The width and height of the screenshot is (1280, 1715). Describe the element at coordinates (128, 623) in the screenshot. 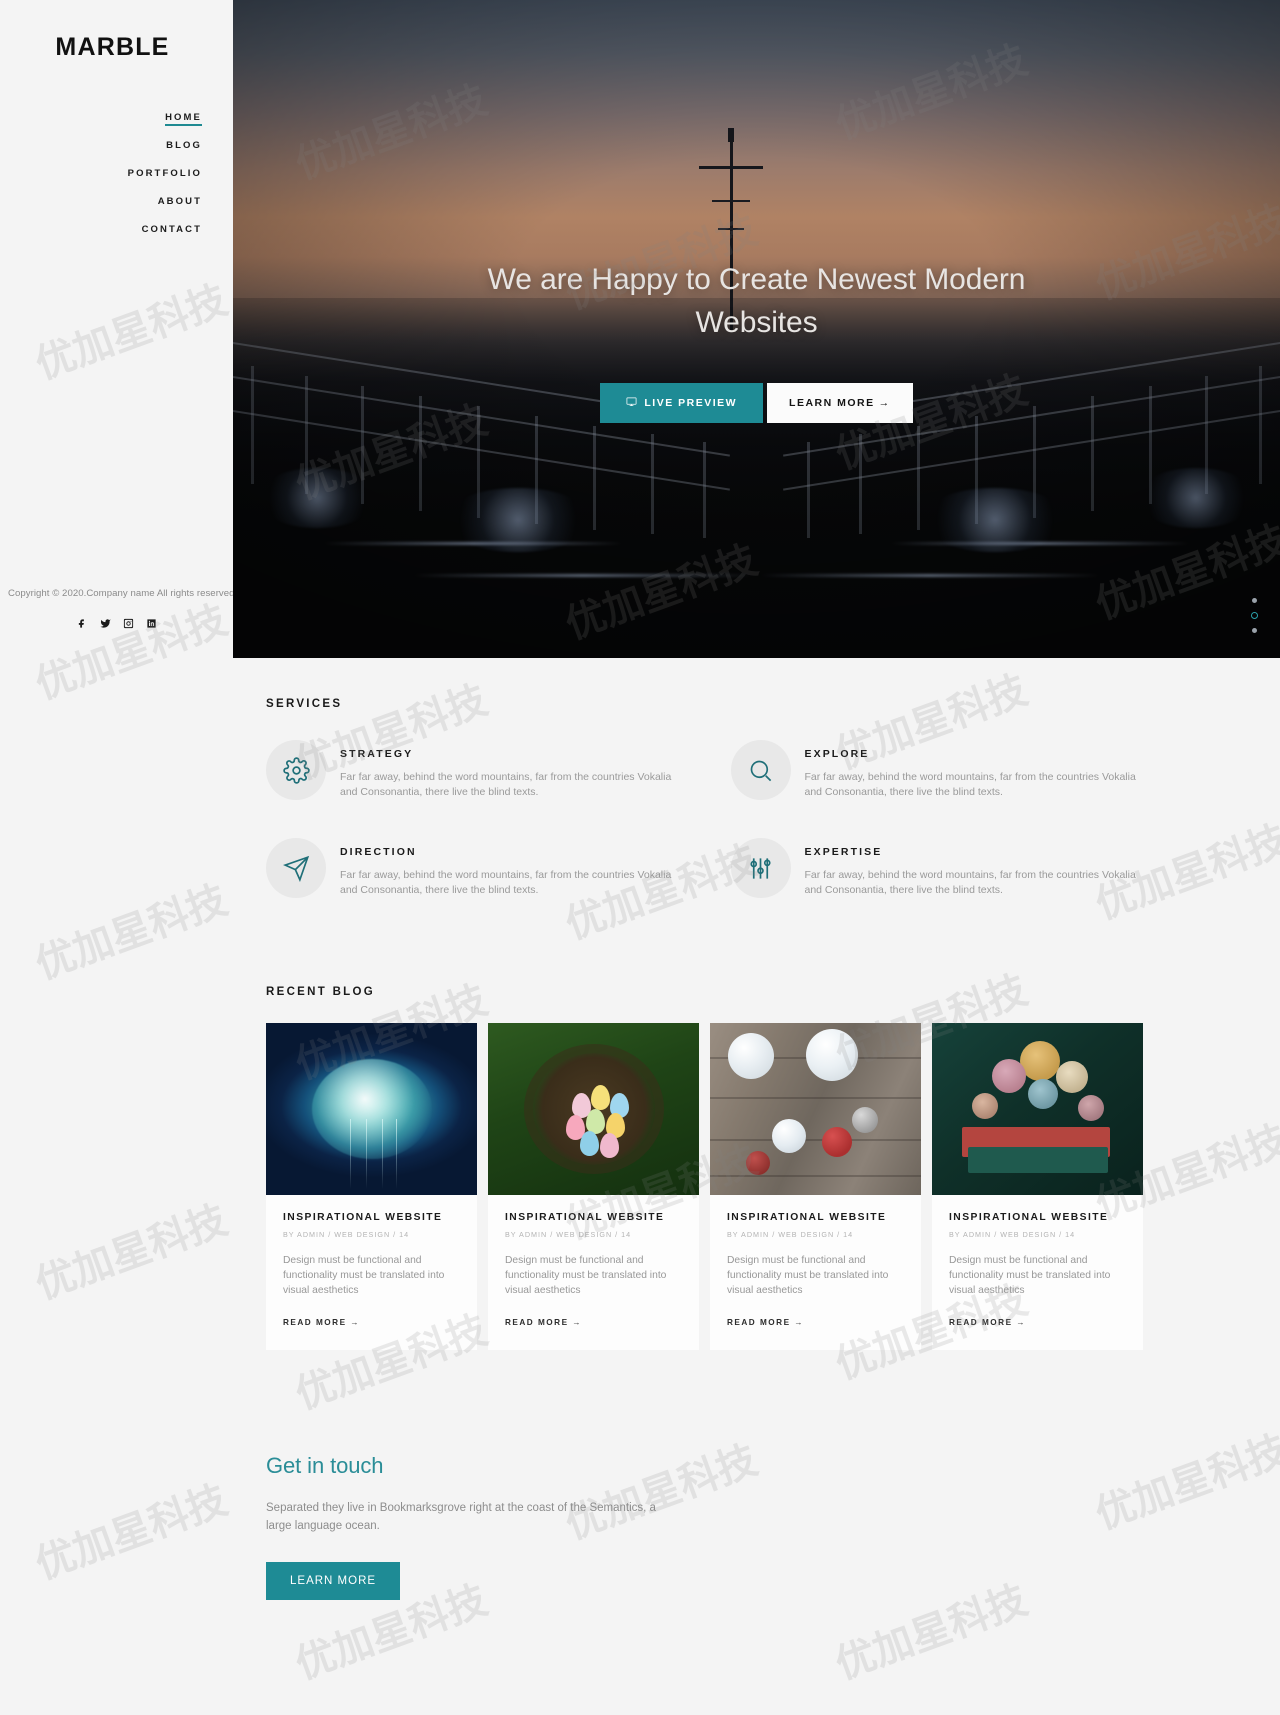

I see `instagram-icon` at that location.